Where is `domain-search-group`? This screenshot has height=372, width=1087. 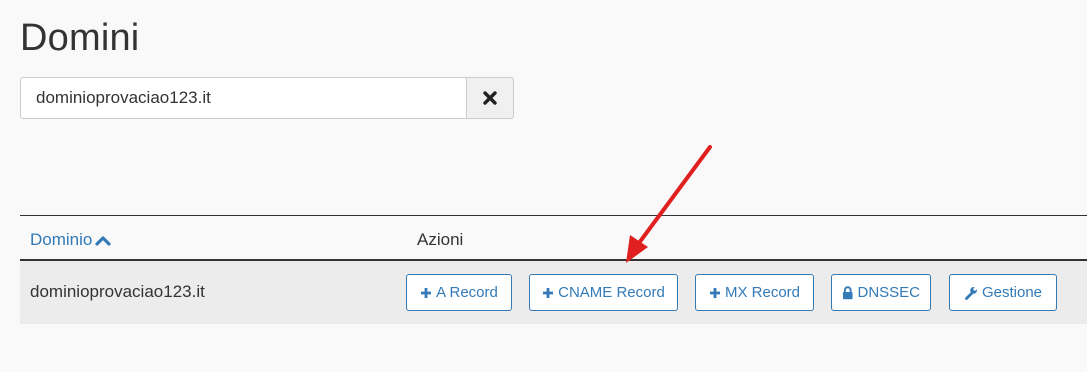 domain-search-group is located at coordinates (267, 98).